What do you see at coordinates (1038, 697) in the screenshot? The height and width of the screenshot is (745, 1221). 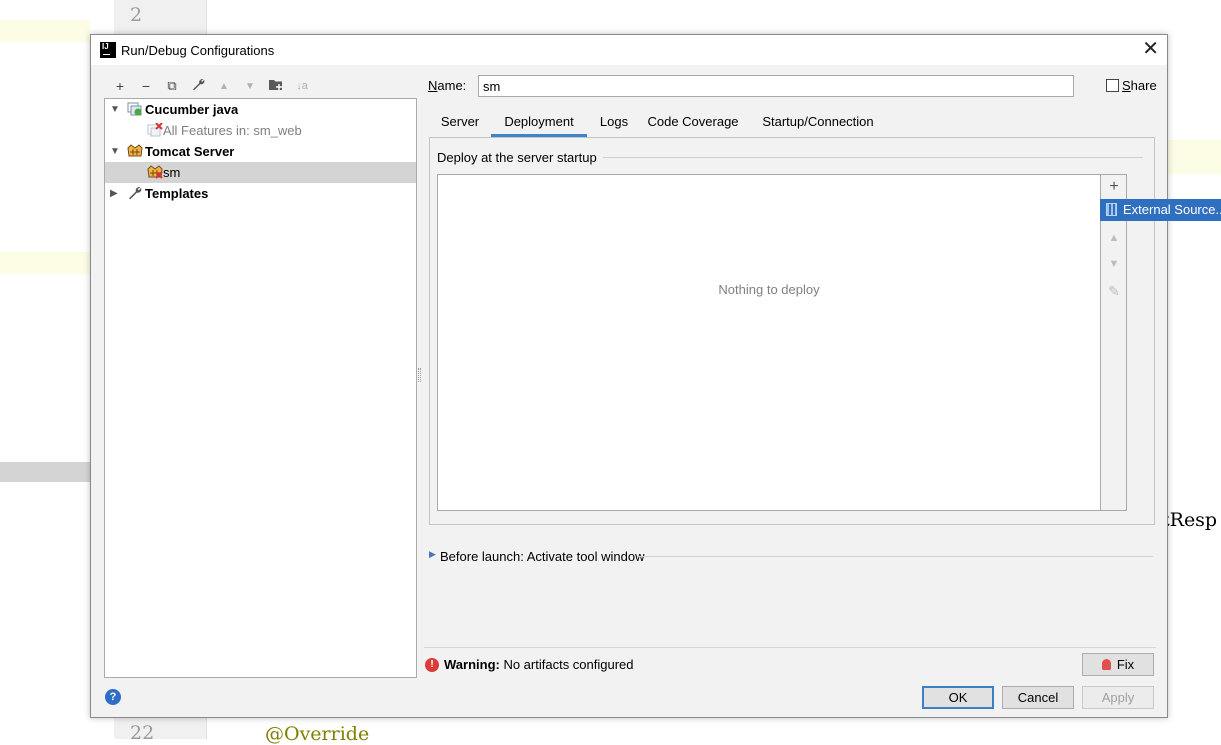 I see `cancel-button: Cancel` at bounding box center [1038, 697].